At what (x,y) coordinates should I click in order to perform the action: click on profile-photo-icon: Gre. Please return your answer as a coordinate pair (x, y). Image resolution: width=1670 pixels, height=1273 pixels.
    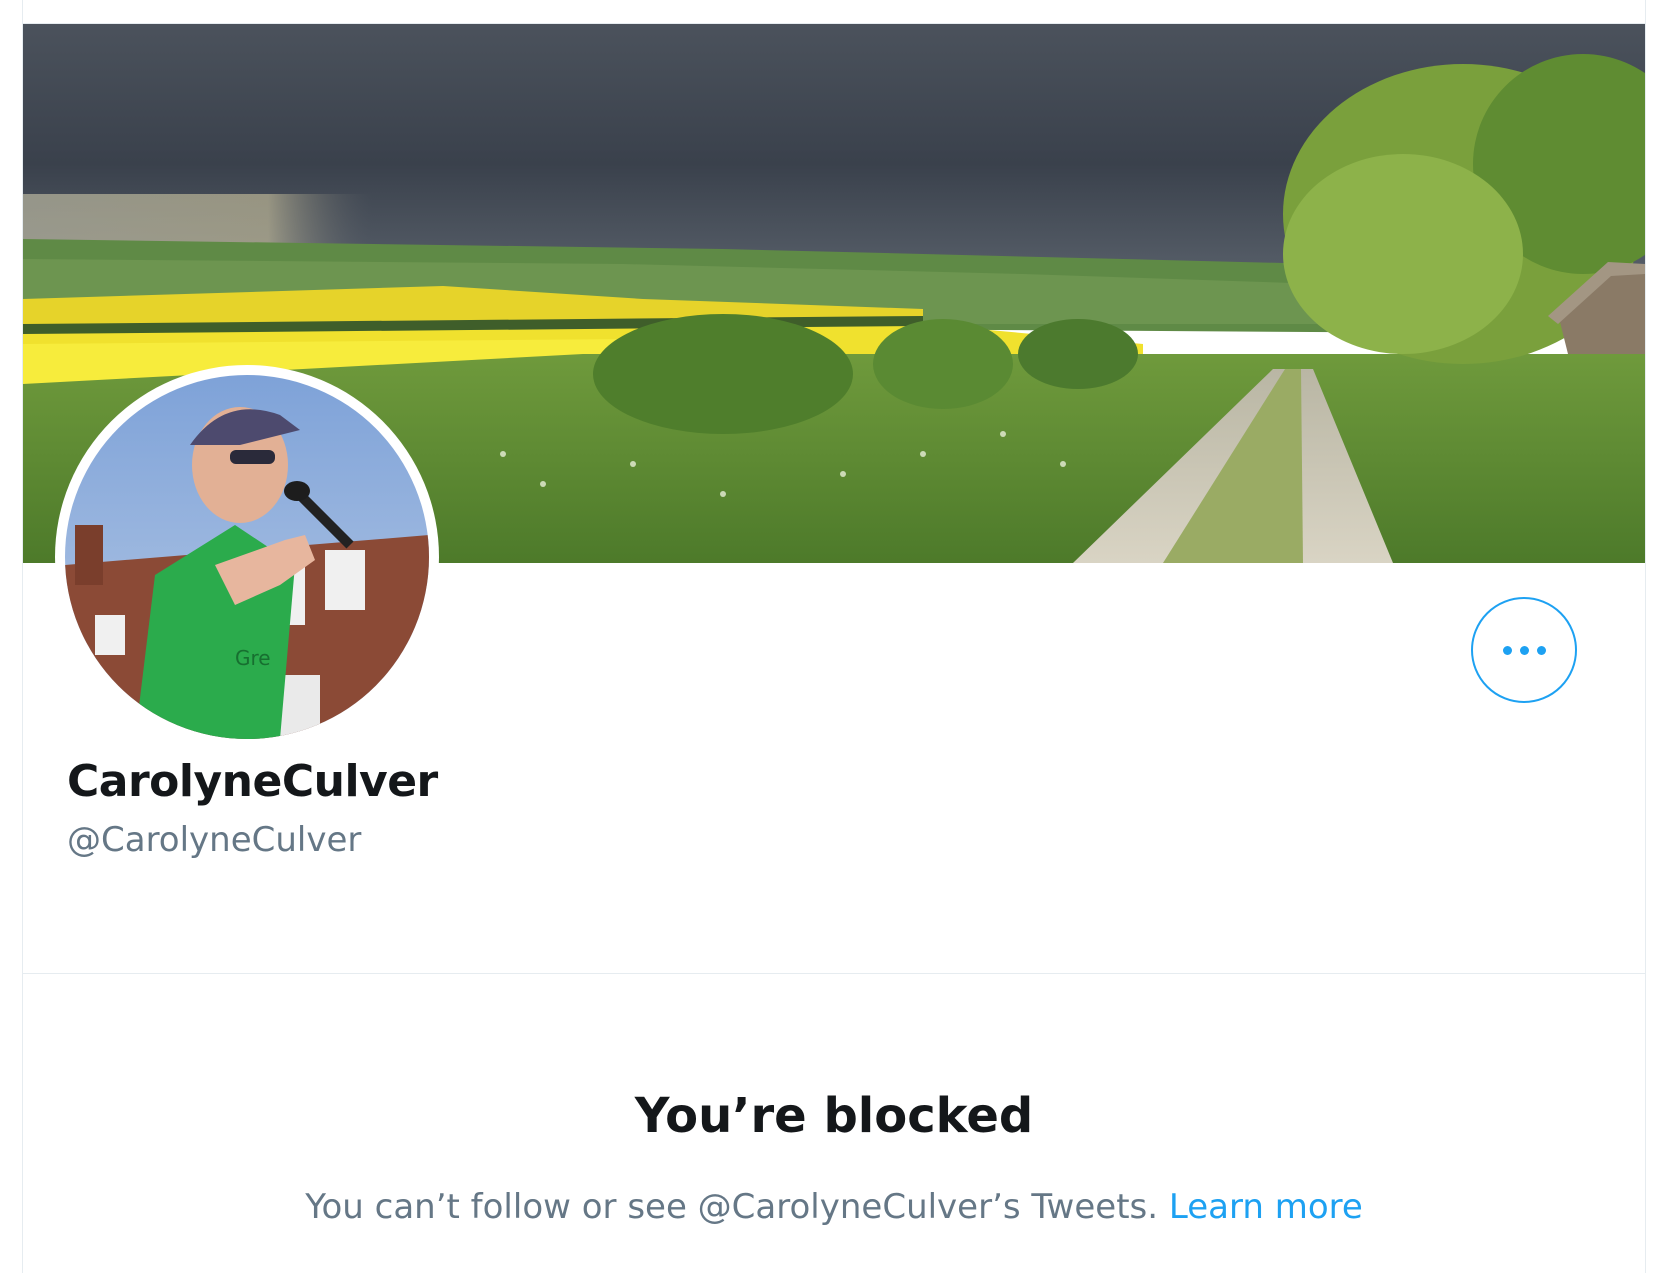
    Looking at the image, I should click on (247, 557).